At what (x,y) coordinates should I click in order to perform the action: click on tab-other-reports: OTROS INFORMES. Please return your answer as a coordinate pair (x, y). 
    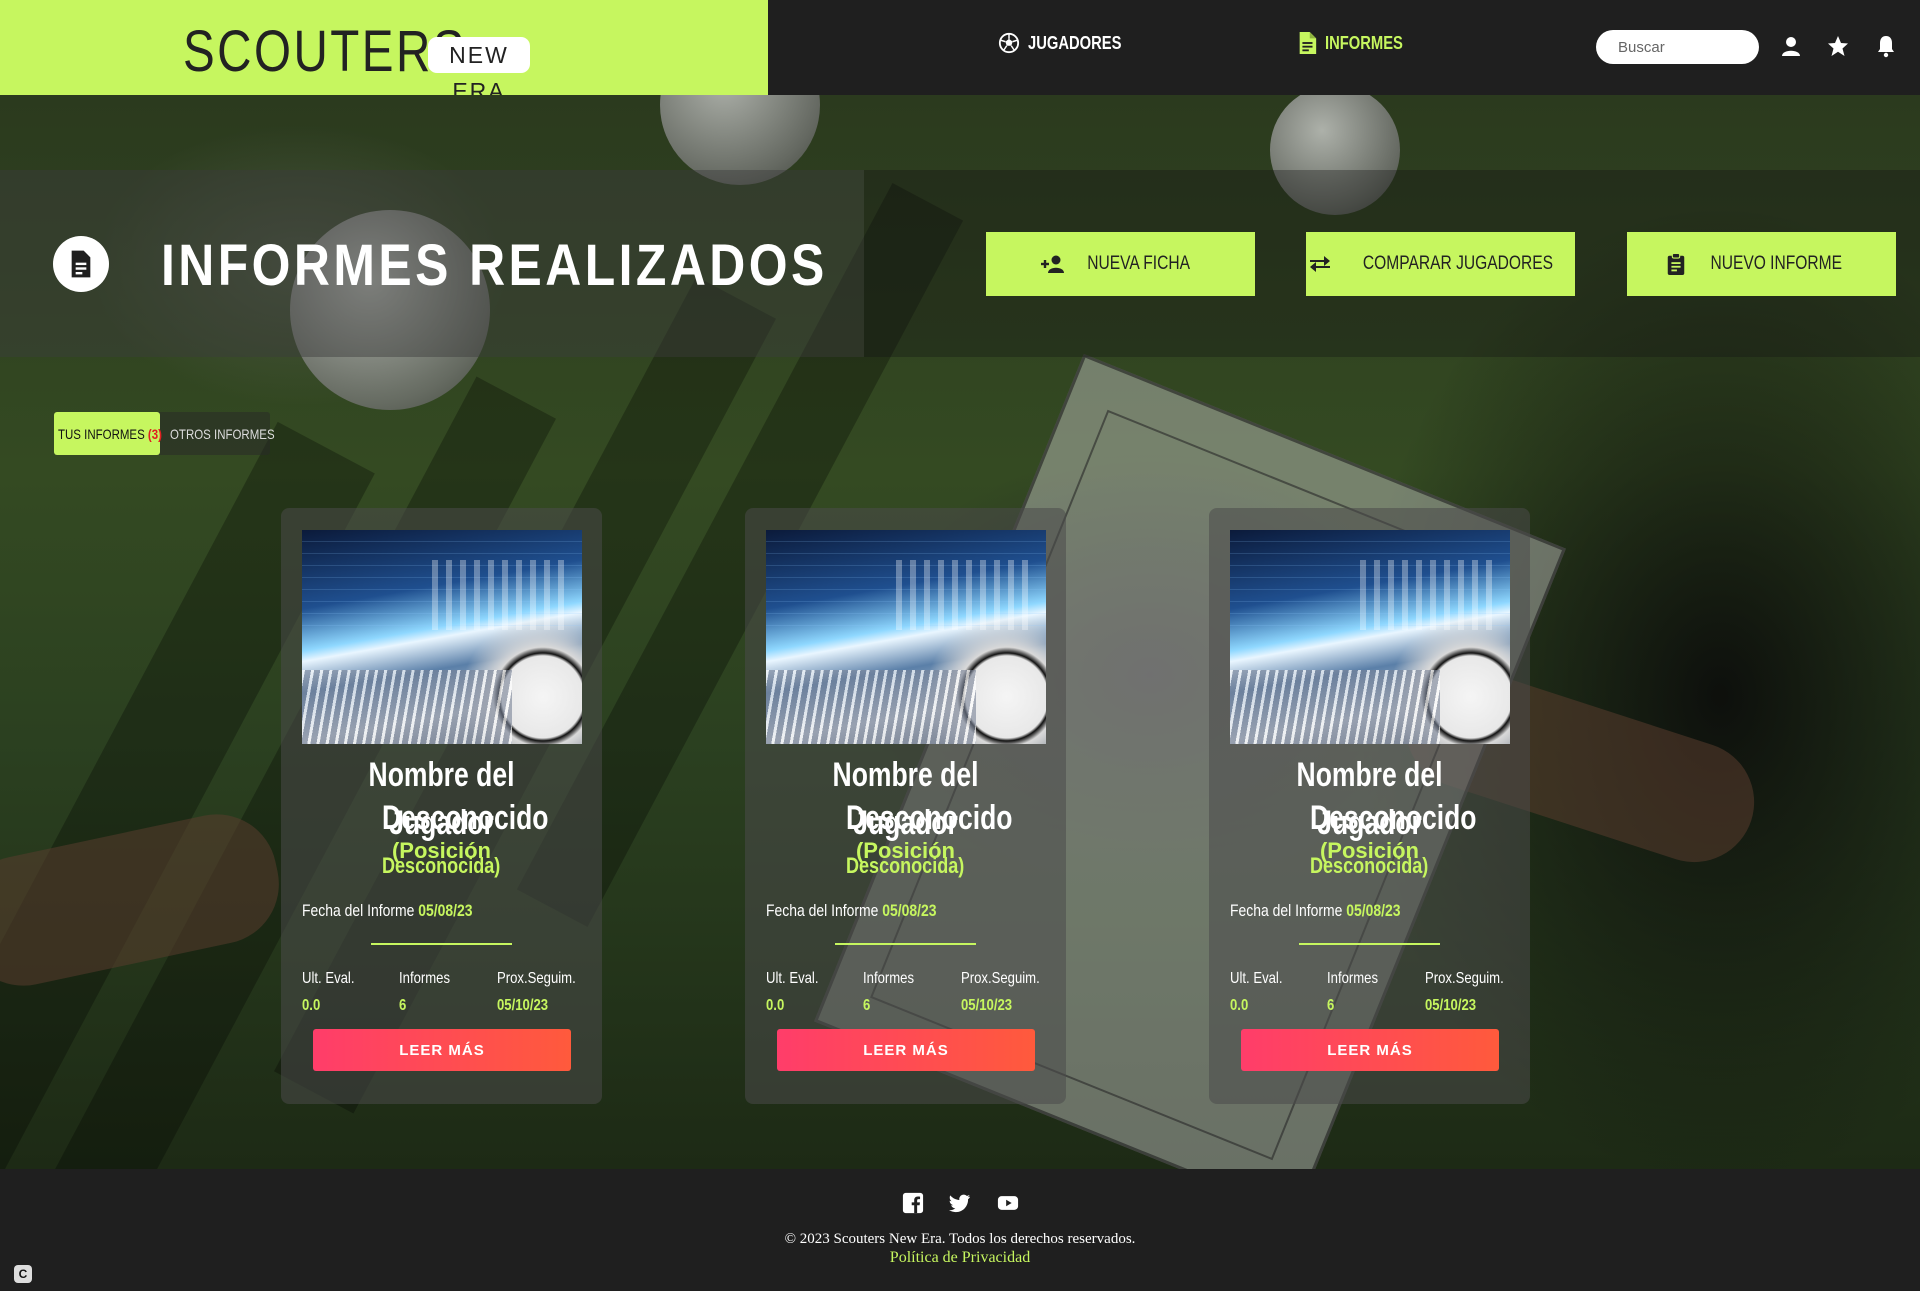
    Looking at the image, I should click on (217, 433).